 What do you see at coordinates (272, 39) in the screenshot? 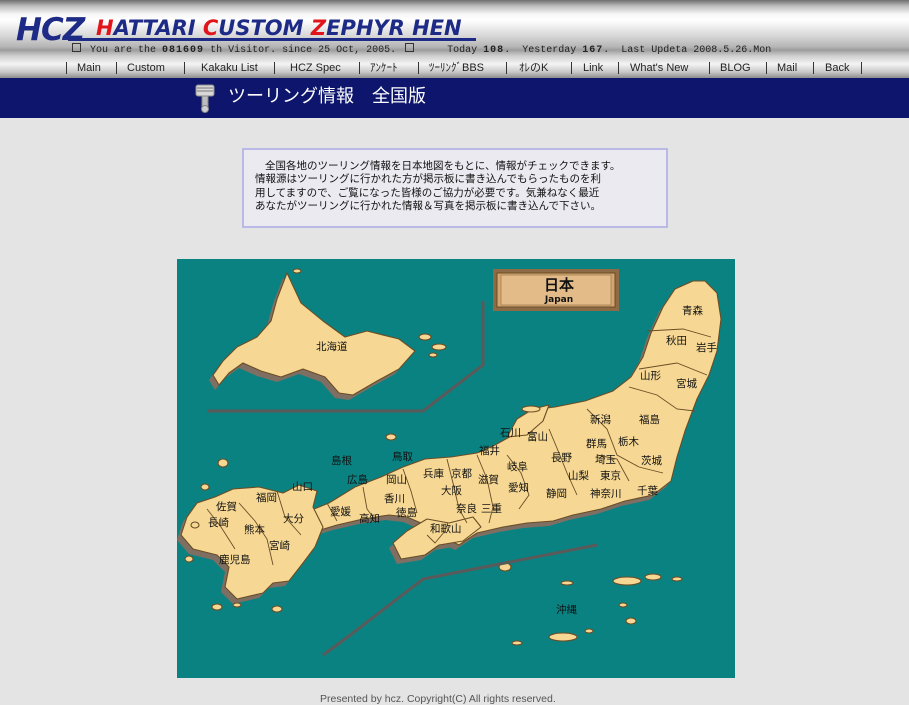
I see `logo-underline` at bounding box center [272, 39].